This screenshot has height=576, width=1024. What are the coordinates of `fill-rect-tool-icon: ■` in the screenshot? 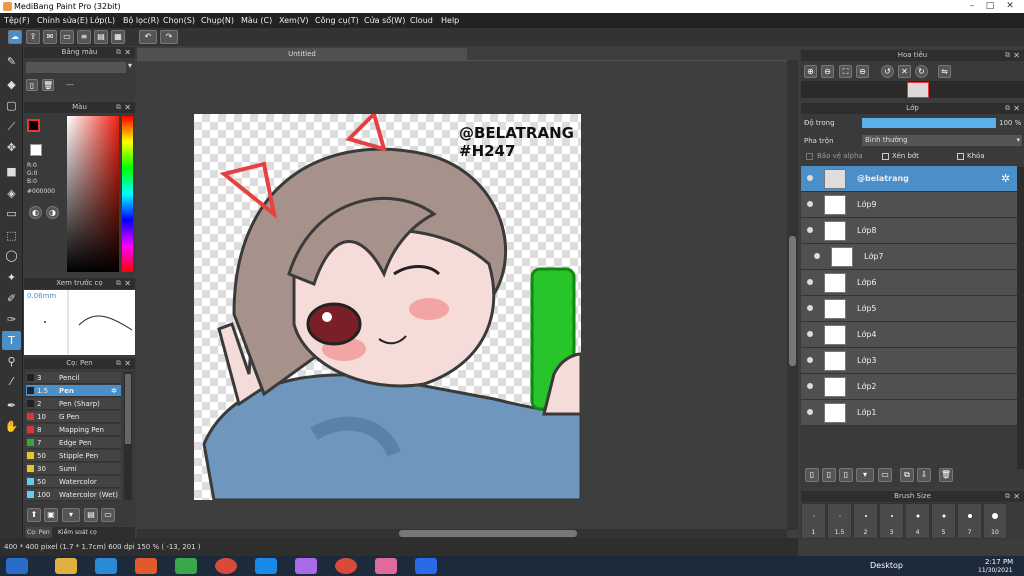 It's located at (11, 171).